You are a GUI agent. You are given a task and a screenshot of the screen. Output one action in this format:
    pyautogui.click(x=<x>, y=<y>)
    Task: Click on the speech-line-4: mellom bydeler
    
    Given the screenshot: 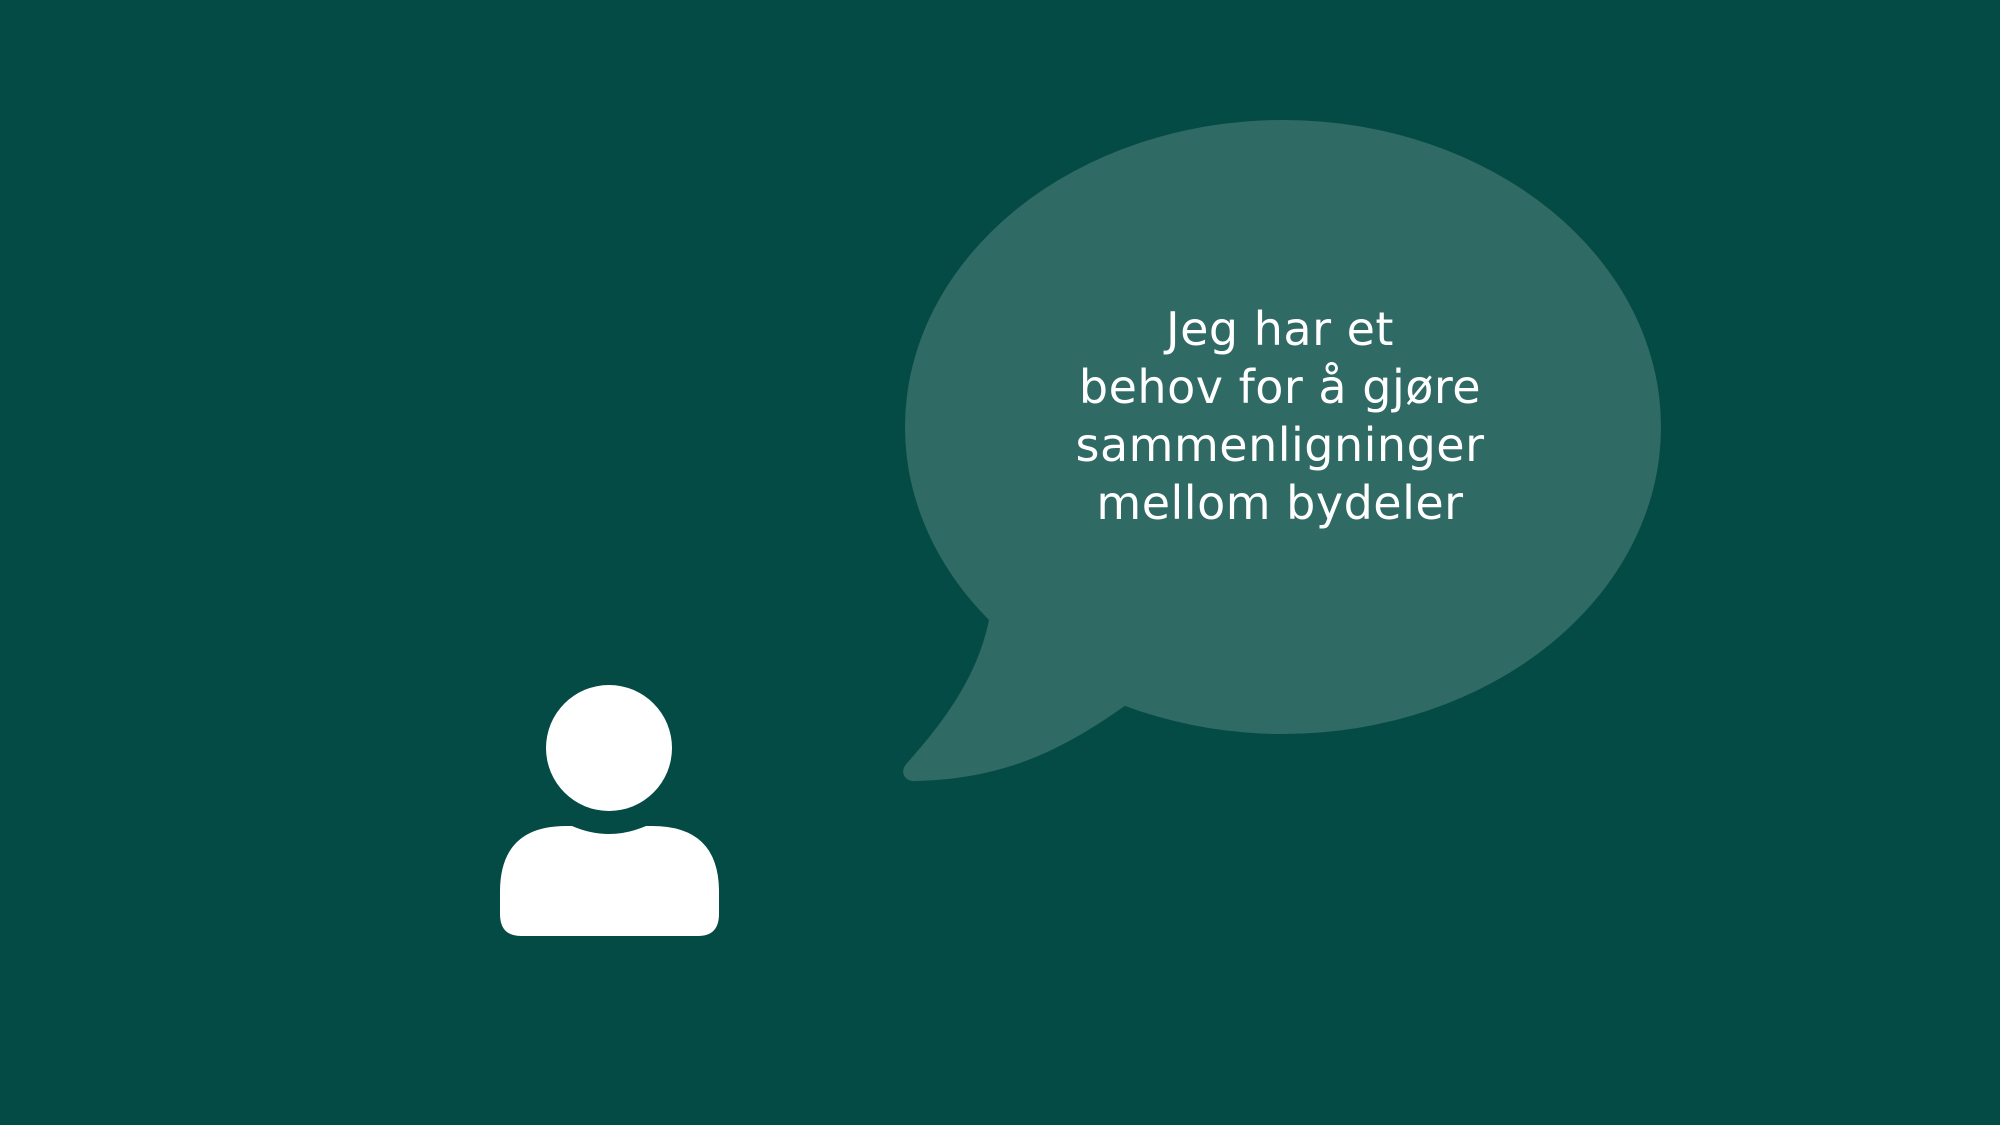 What is the action you would take?
    pyautogui.click(x=1280, y=503)
    